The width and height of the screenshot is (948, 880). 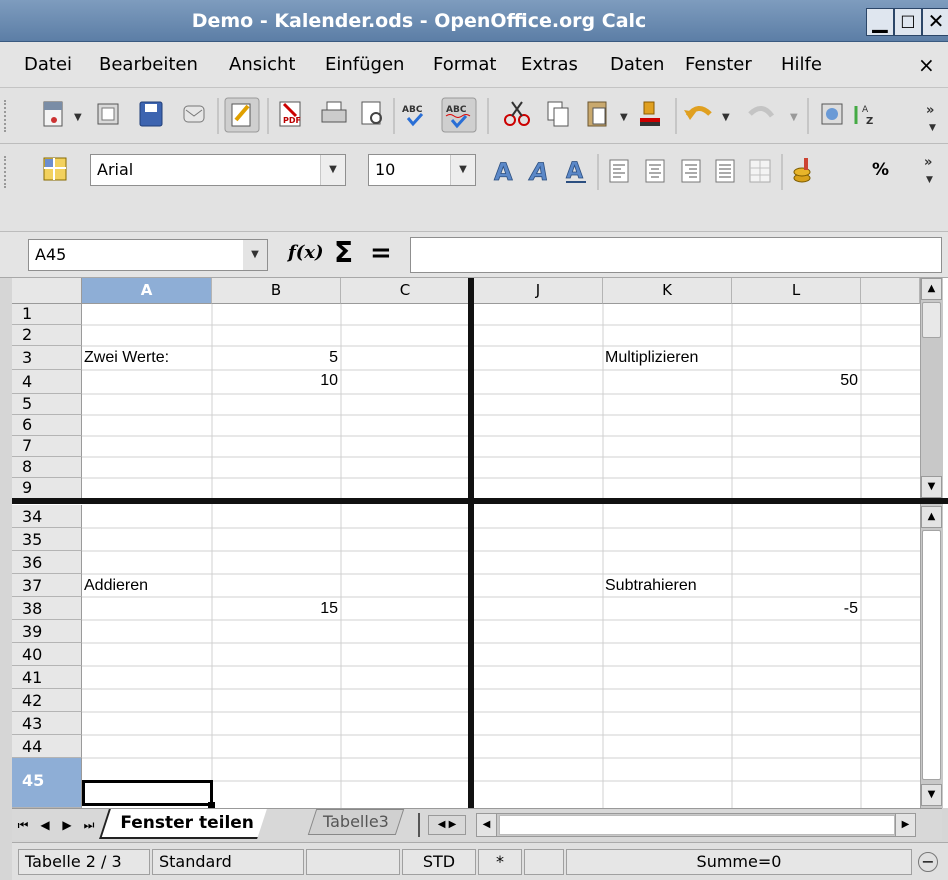 What do you see at coordinates (47, 654) in the screenshot?
I see `row-header-40: 40` at bounding box center [47, 654].